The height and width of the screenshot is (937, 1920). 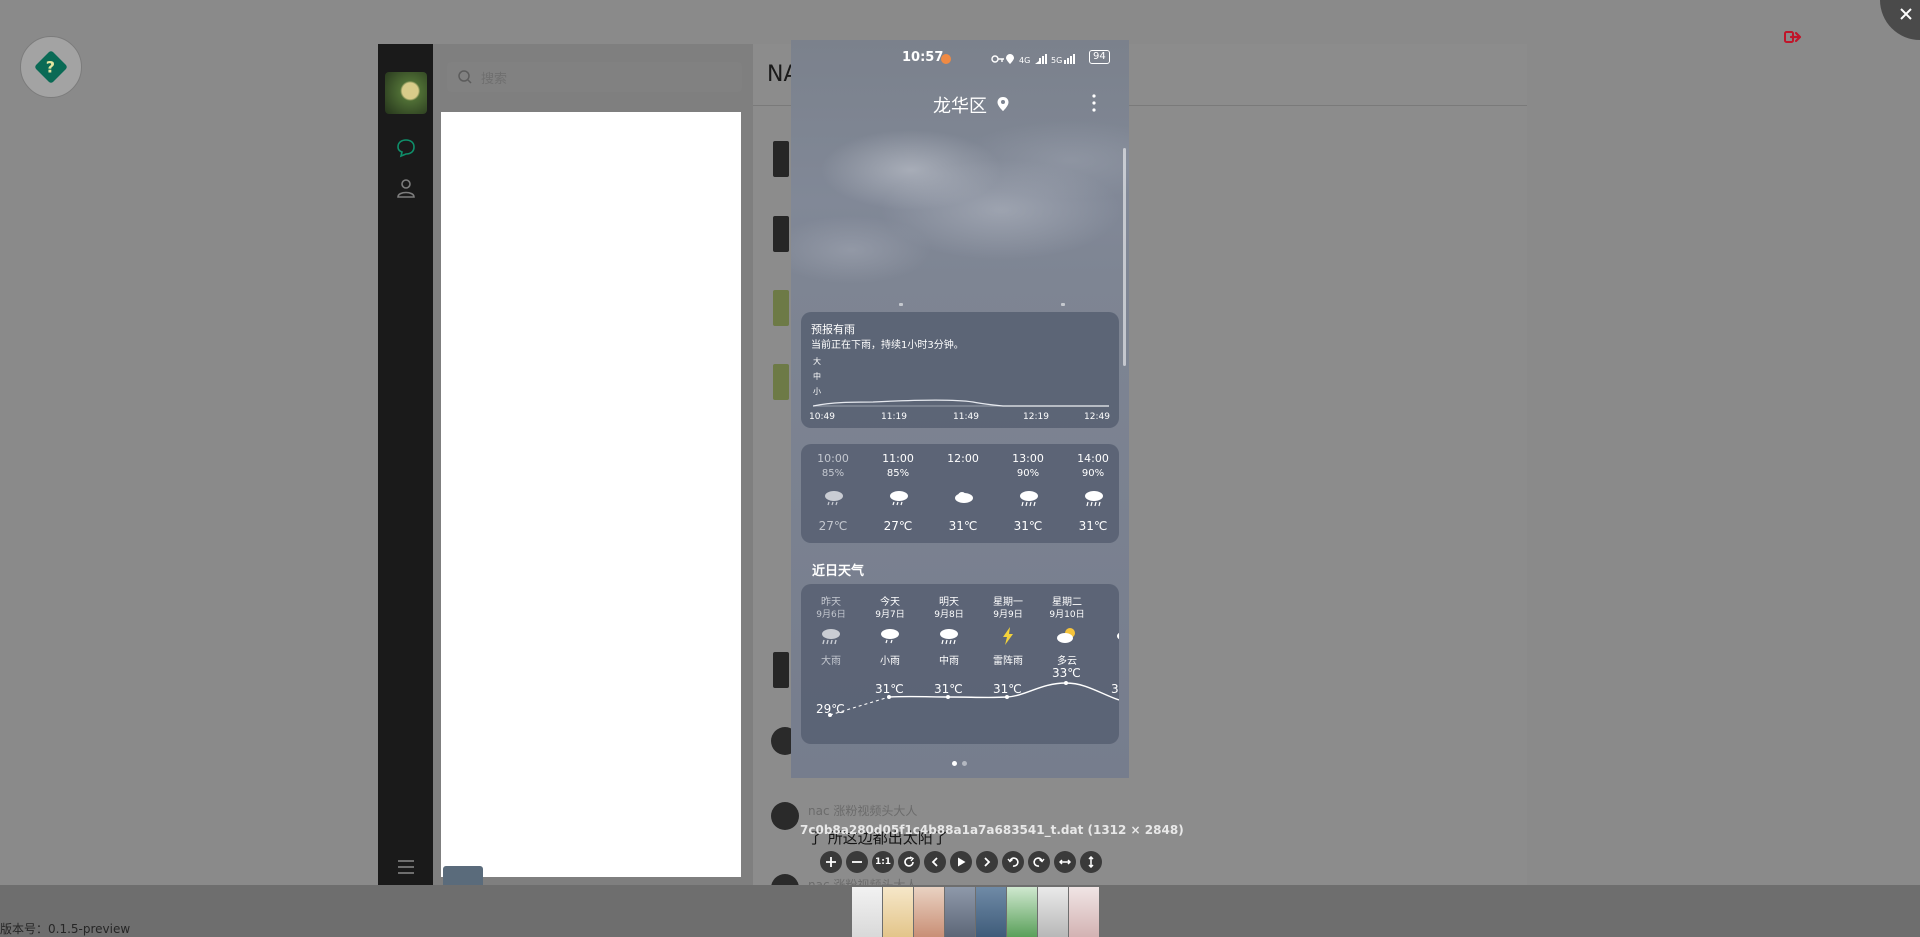 I want to click on actual-size-button: 1:1, so click(x=883, y=862).